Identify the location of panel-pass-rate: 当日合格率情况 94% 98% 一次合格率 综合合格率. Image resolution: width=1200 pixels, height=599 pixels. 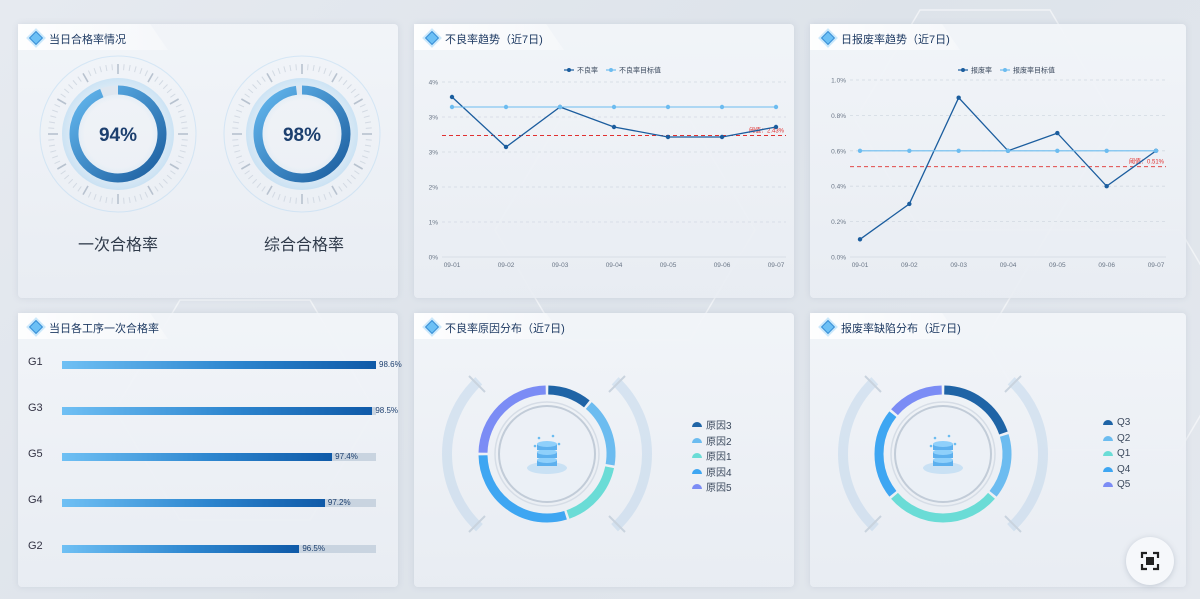
(208, 161).